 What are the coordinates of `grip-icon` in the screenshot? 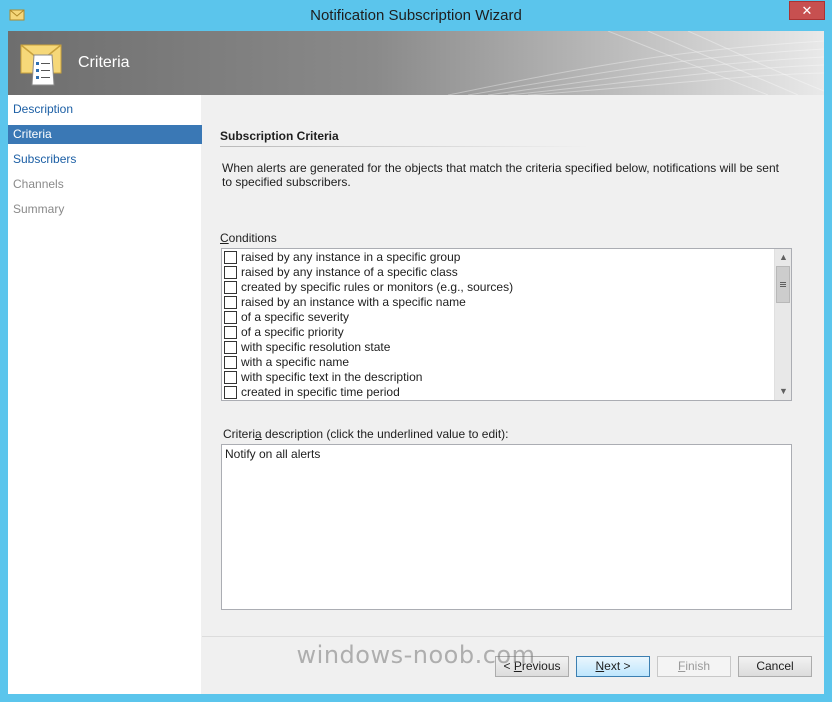 It's located at (783, 284).